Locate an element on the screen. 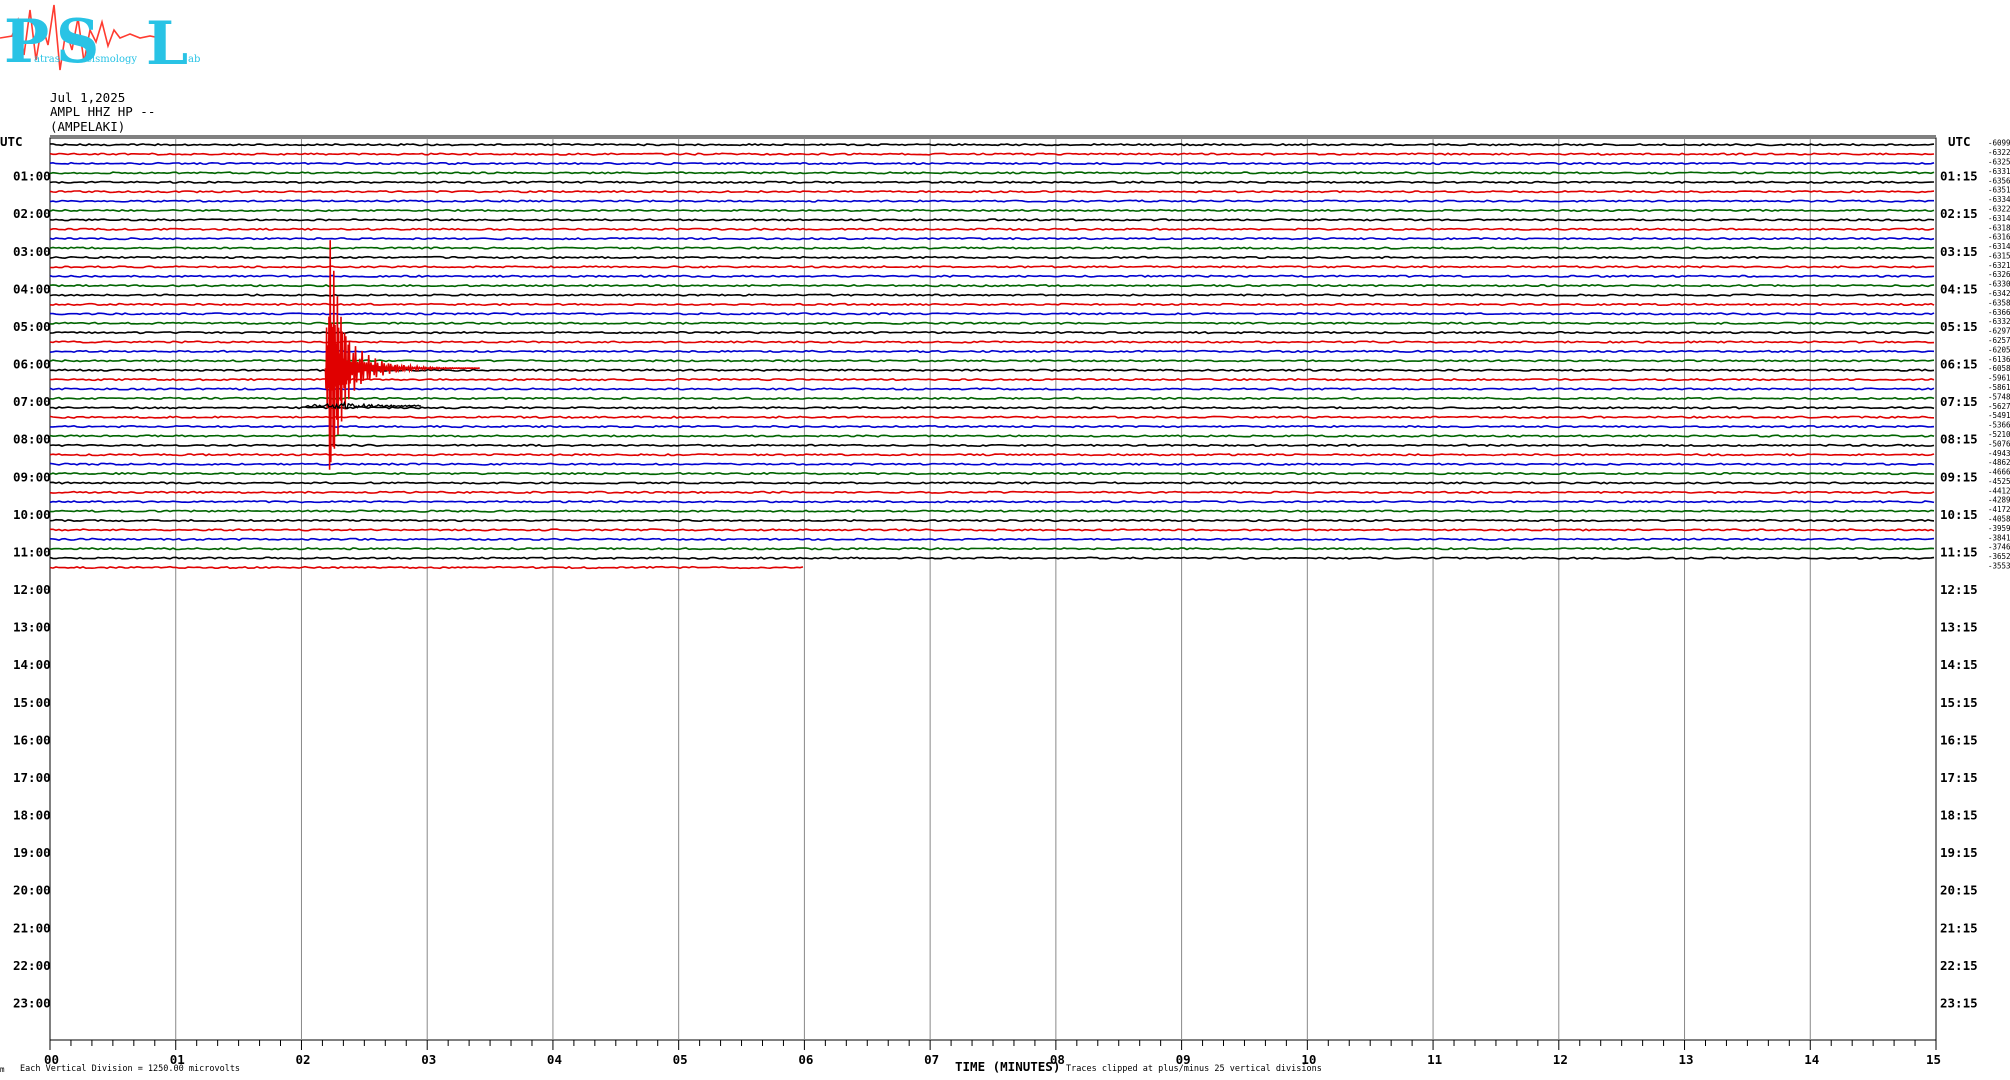 The image size is (2010, 1080). axis-label-left: UTC is located at coordinates (11, 141).